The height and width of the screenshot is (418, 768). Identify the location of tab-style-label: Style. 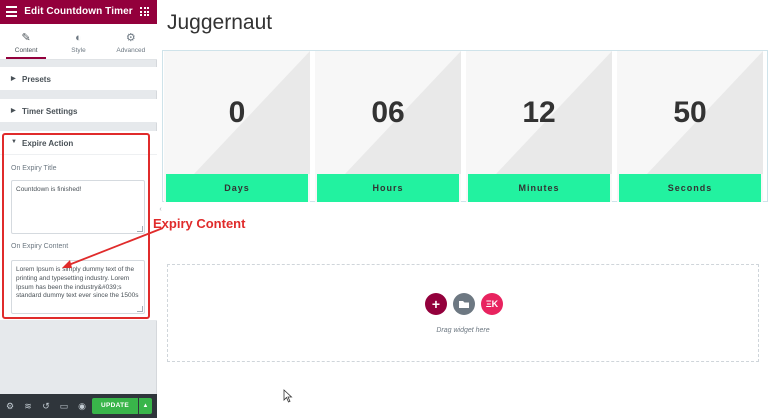
(78, 50).